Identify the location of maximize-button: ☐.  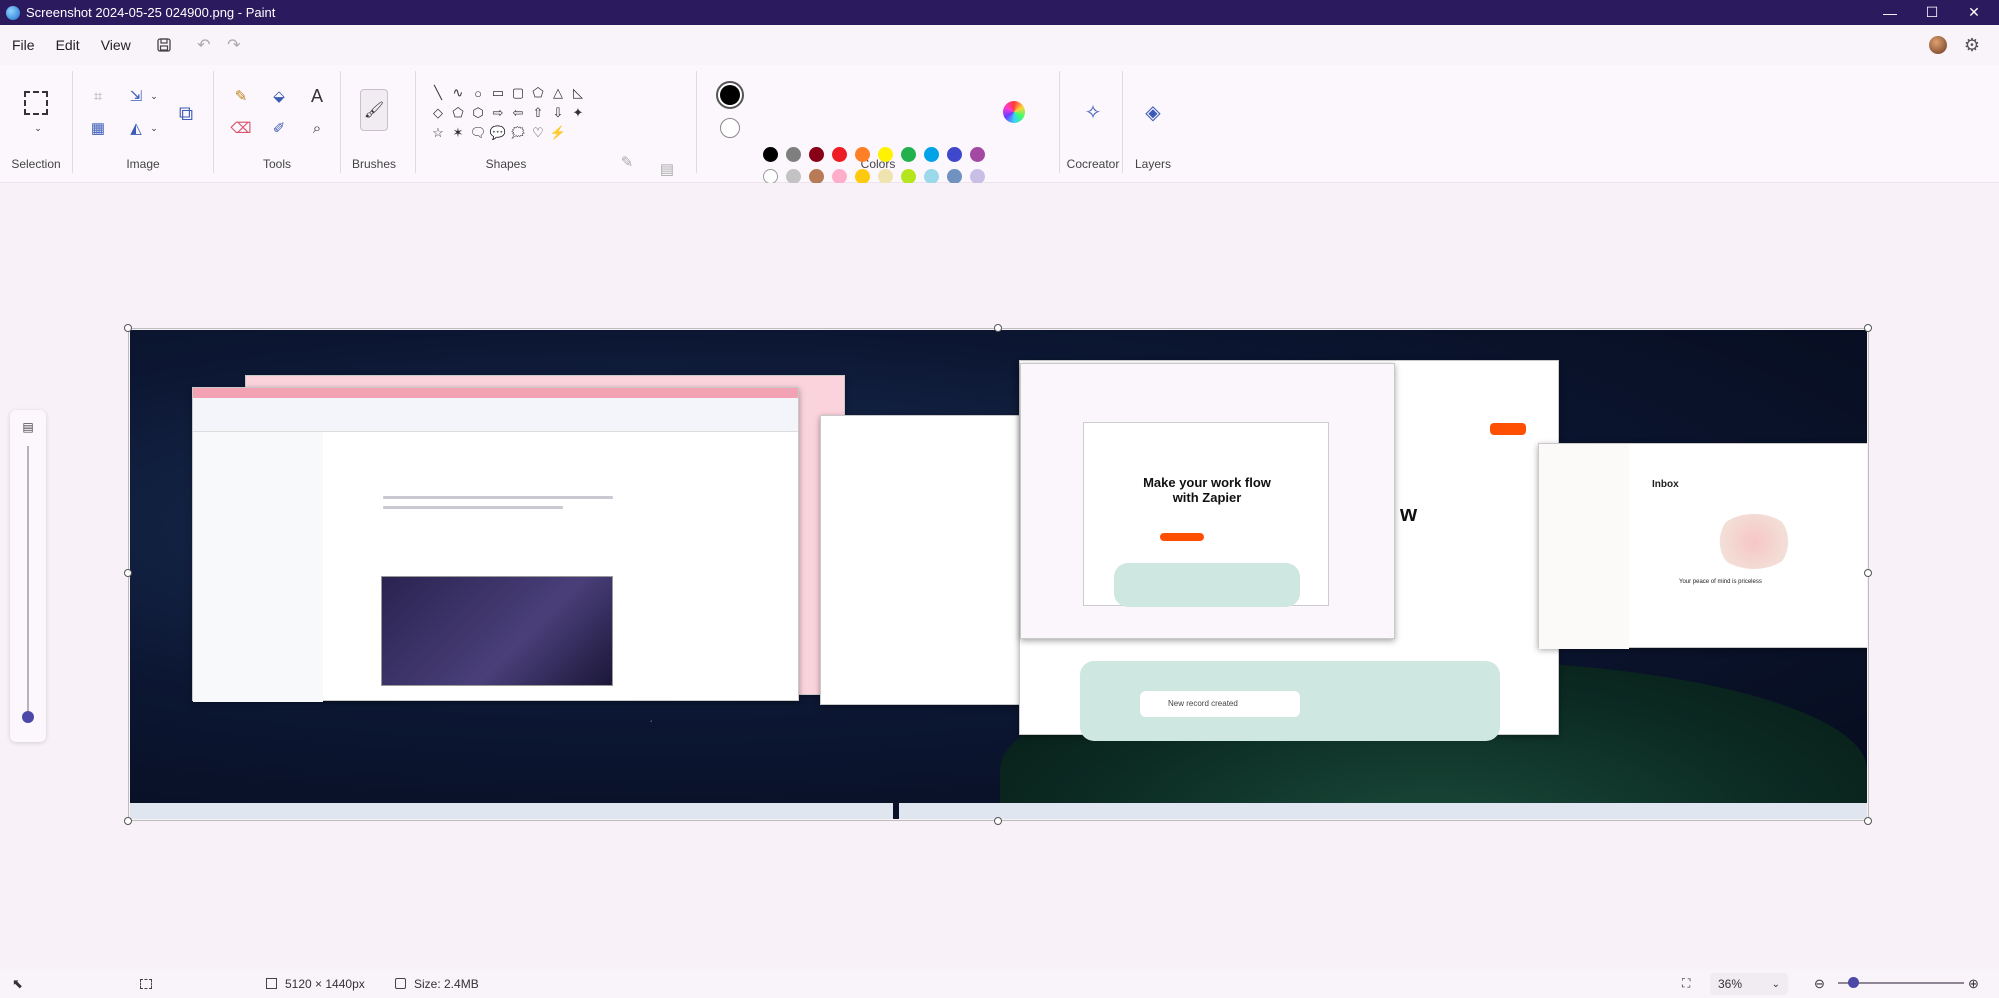
(1932, 12).